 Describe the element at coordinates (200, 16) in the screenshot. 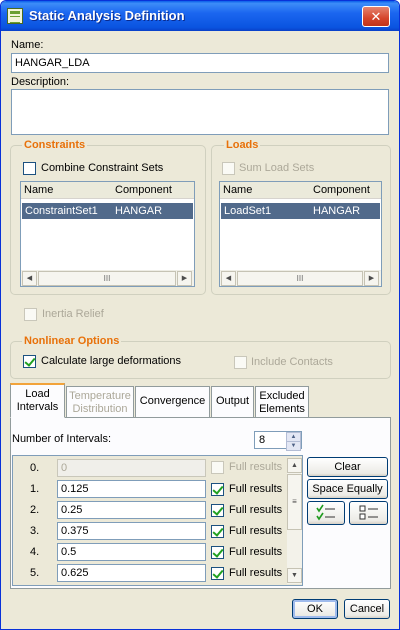

I see `title-bar: Static Analysis Definition ✕` at that location.